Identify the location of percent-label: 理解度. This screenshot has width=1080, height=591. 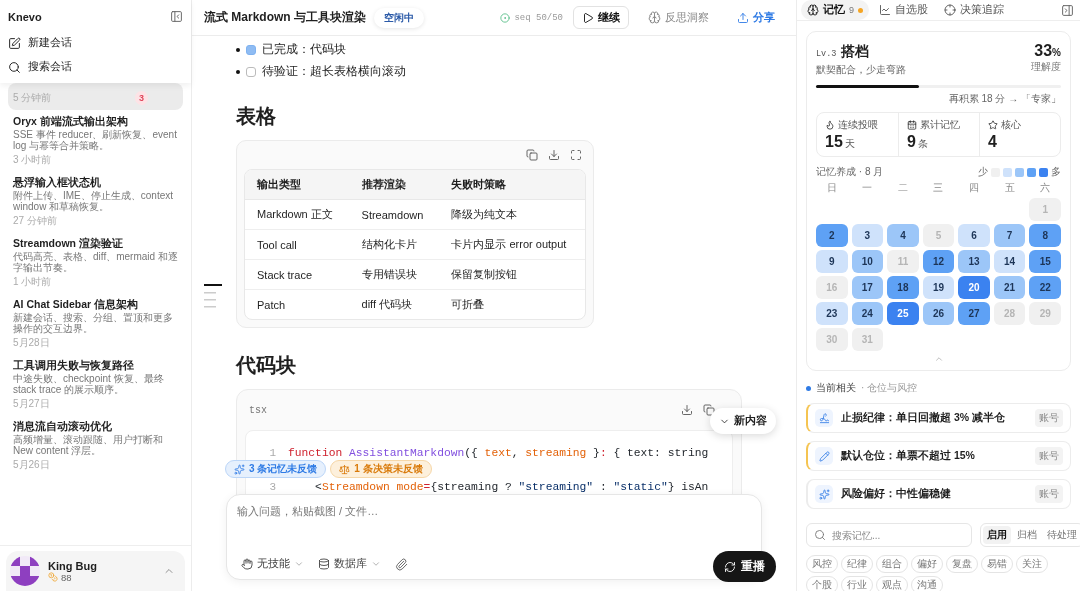
(1046, 67).